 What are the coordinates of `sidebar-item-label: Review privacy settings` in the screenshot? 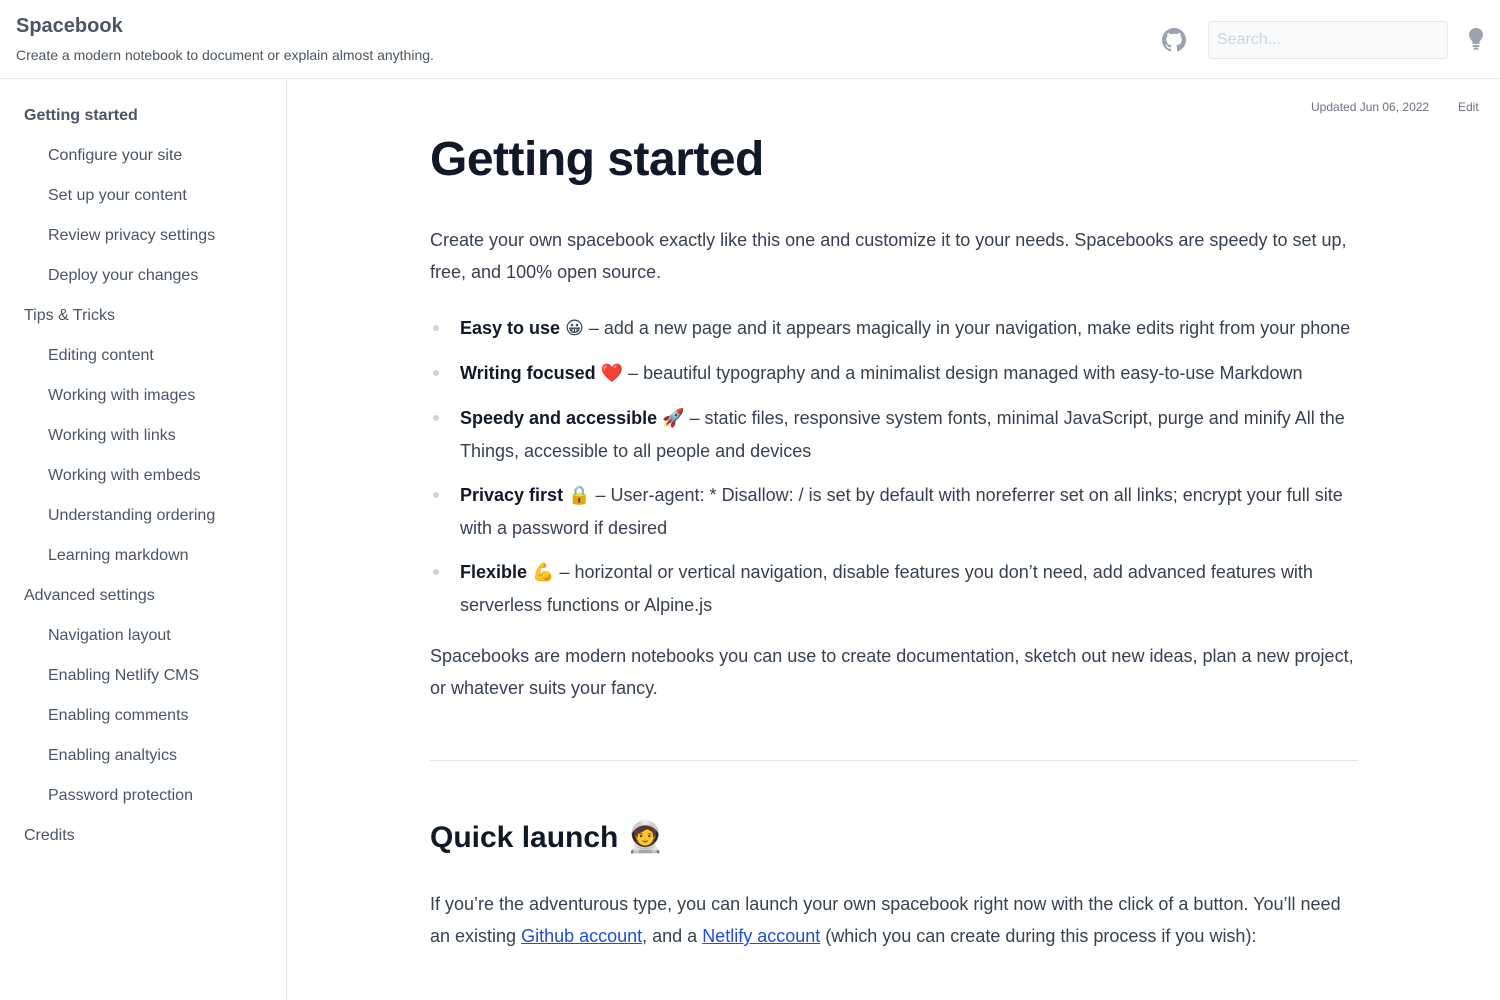 It's located at (167, 236).